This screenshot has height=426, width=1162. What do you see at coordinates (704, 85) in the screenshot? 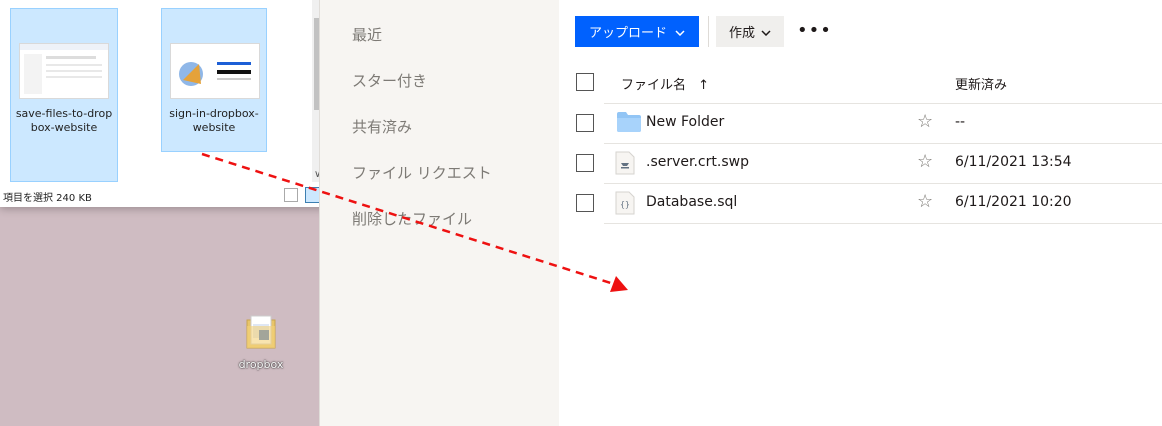
I see `sort-arrow-icon: ↑` at bounding box center [704, 85].